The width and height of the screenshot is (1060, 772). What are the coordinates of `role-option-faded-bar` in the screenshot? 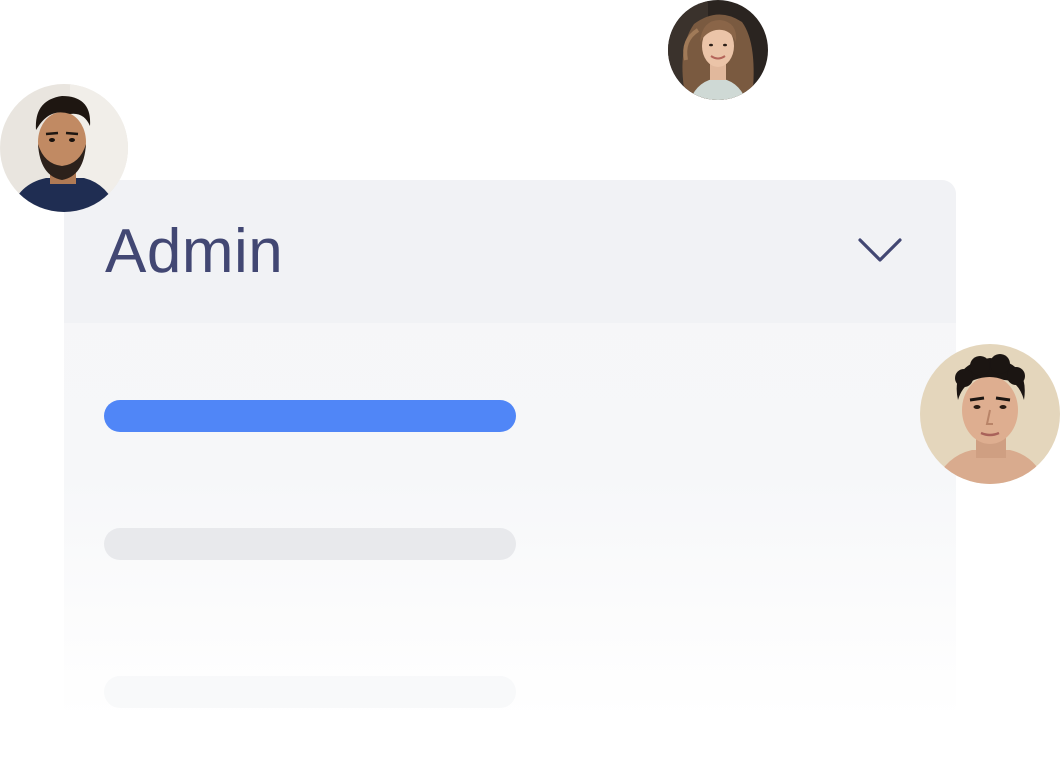 It's located at (310, 692).